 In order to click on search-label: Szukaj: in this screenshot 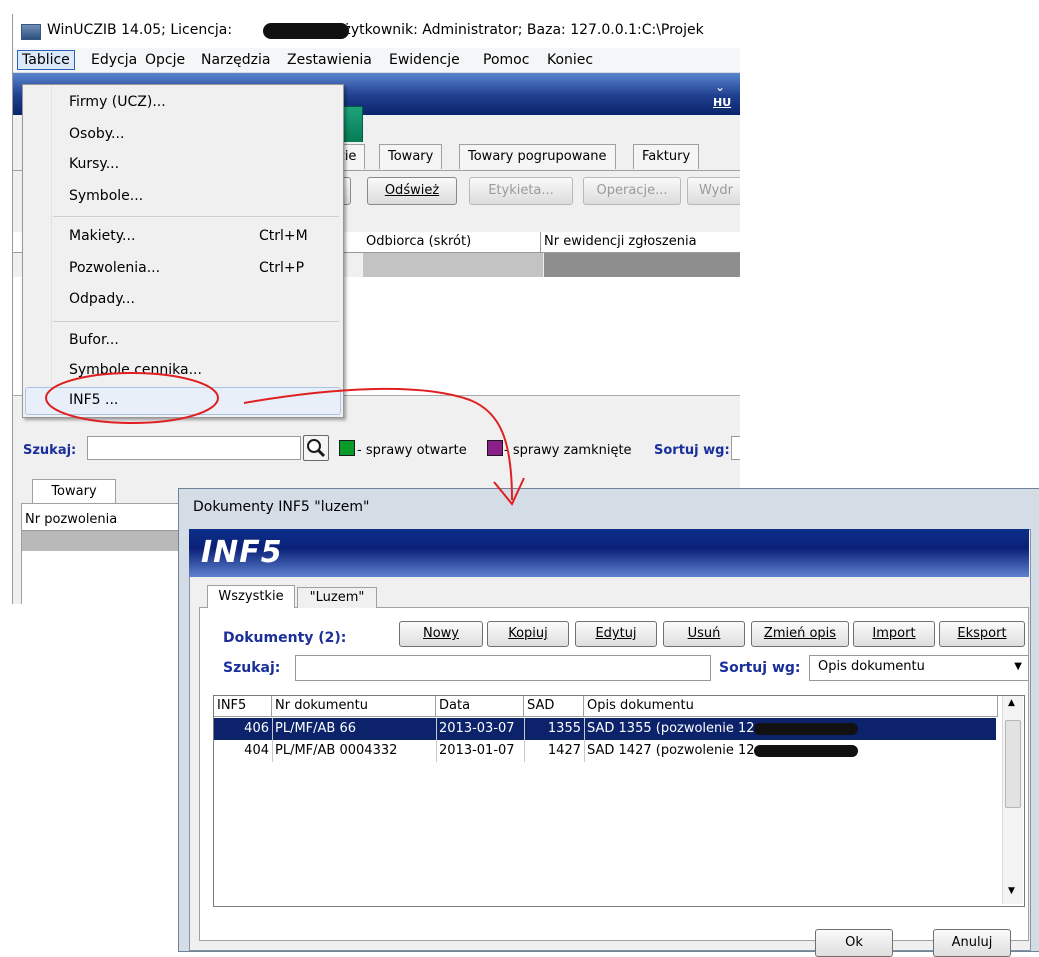, I will do `click(50, 450)`.